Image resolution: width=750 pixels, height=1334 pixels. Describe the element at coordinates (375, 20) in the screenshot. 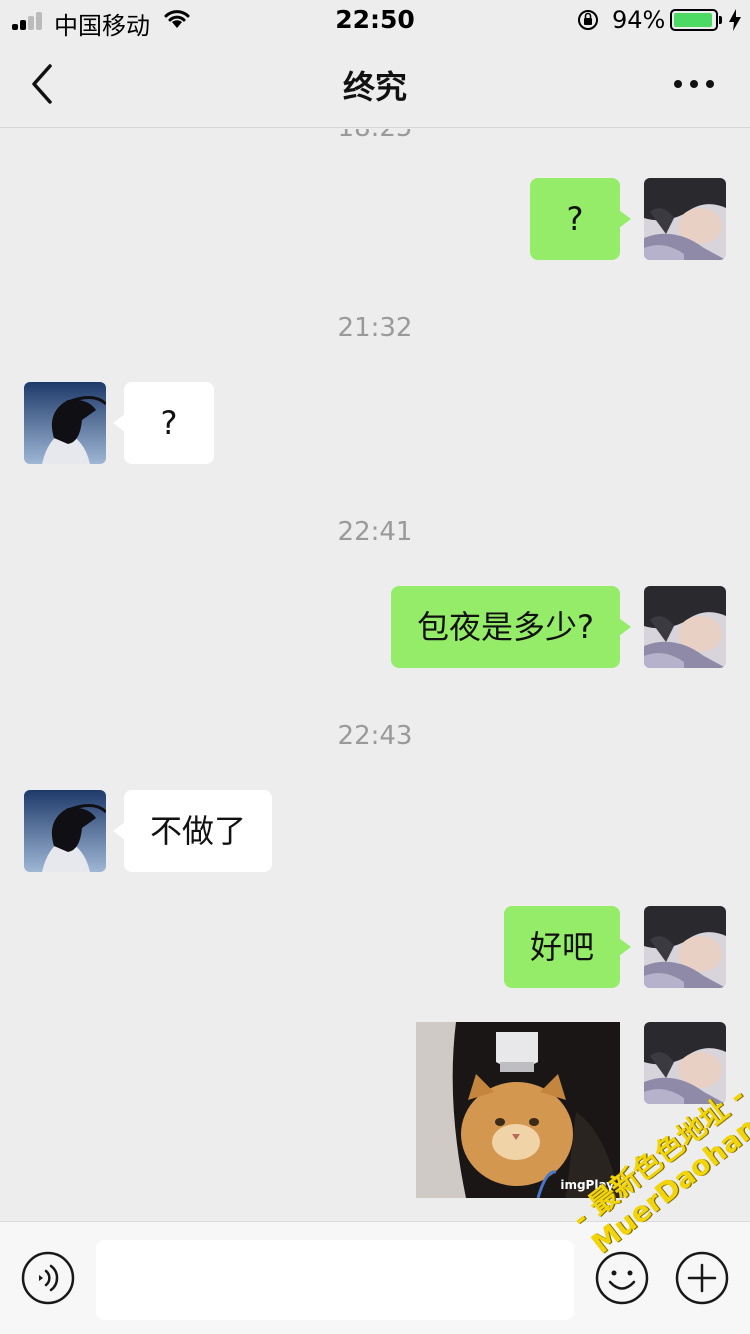

I see `status-bar: 中国移动 22:50 94%` at that location.